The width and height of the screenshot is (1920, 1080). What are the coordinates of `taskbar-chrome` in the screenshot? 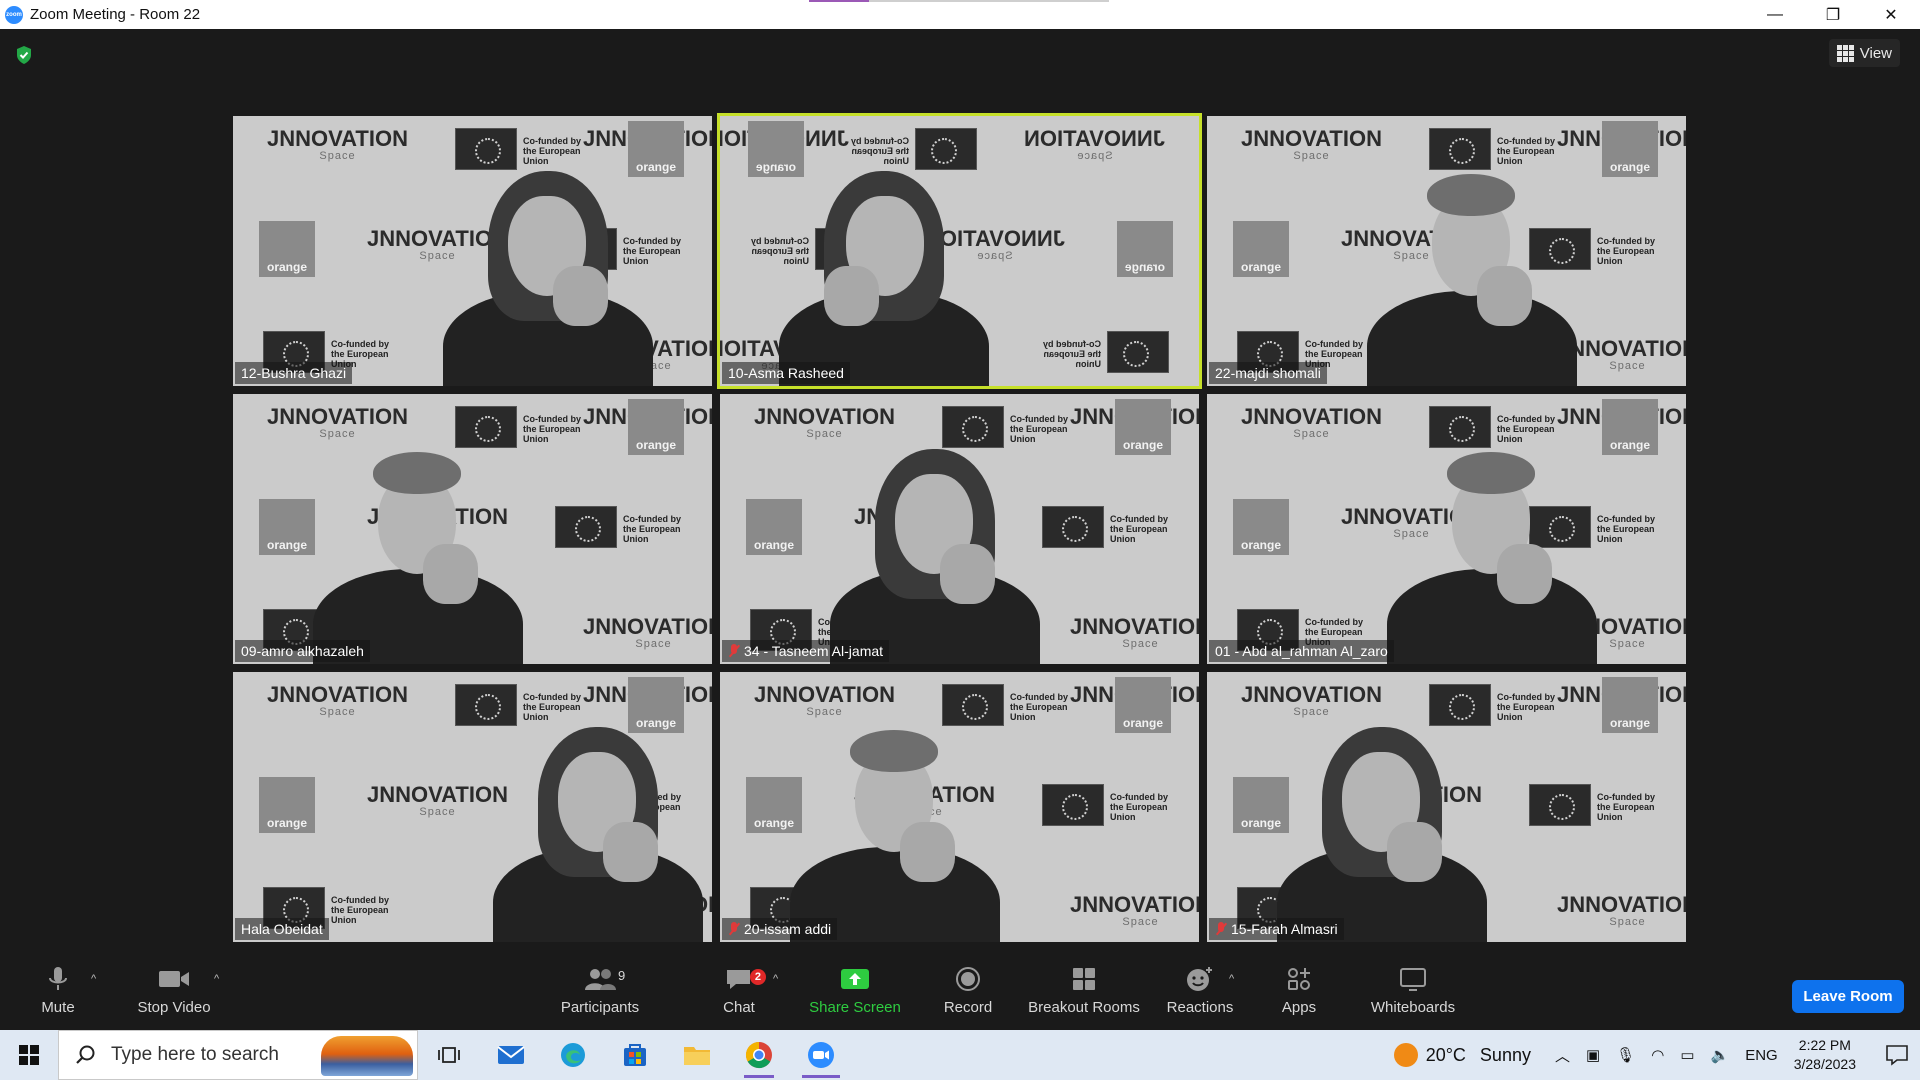 It's located at (759, 1055).